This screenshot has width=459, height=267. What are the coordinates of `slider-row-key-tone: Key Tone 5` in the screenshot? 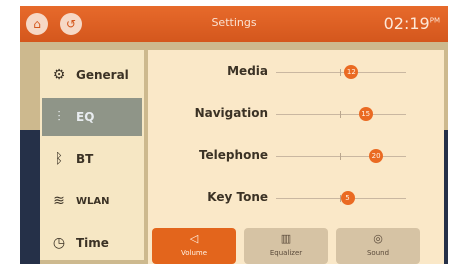 It's located at (296, 198).